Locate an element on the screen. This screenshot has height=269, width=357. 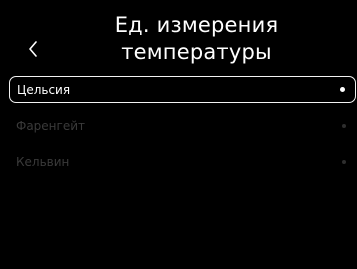
selected-indicator is located at coordinates (342, 89).